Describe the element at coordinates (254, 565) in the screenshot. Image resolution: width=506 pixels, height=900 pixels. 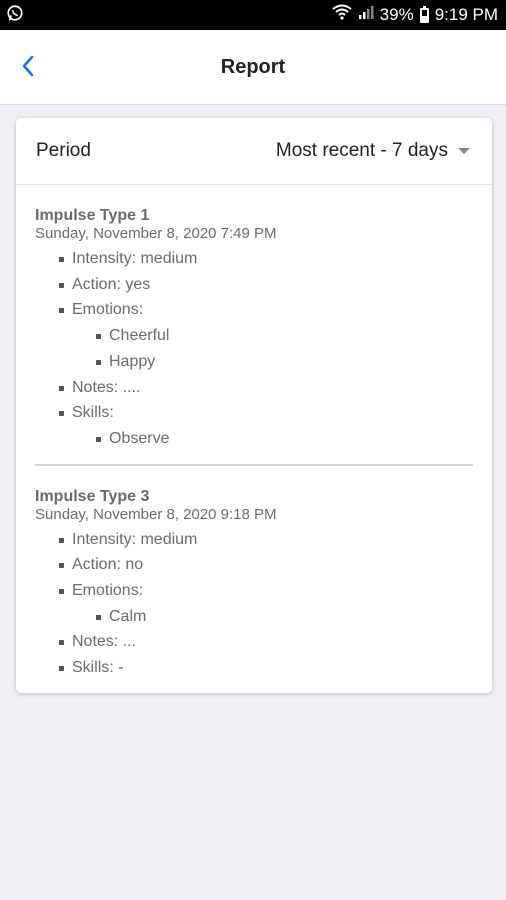
I see `entry-action: Action: no` at that location.